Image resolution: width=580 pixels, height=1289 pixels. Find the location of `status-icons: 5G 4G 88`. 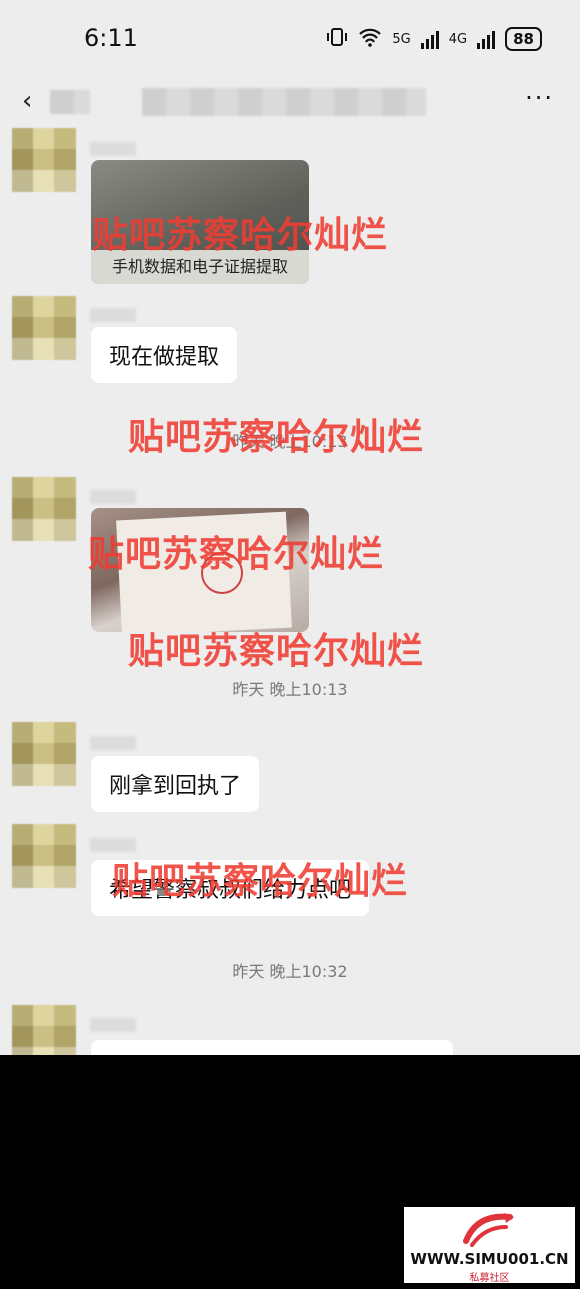

status-icons: 5G 4G 88 is located at coordinates (434, 39).